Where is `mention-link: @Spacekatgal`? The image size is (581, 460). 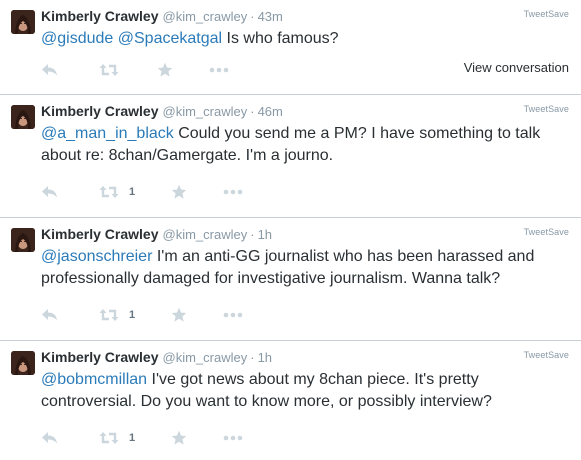 mention-link: @Spacekatgal is located at coordinates (170, 38).